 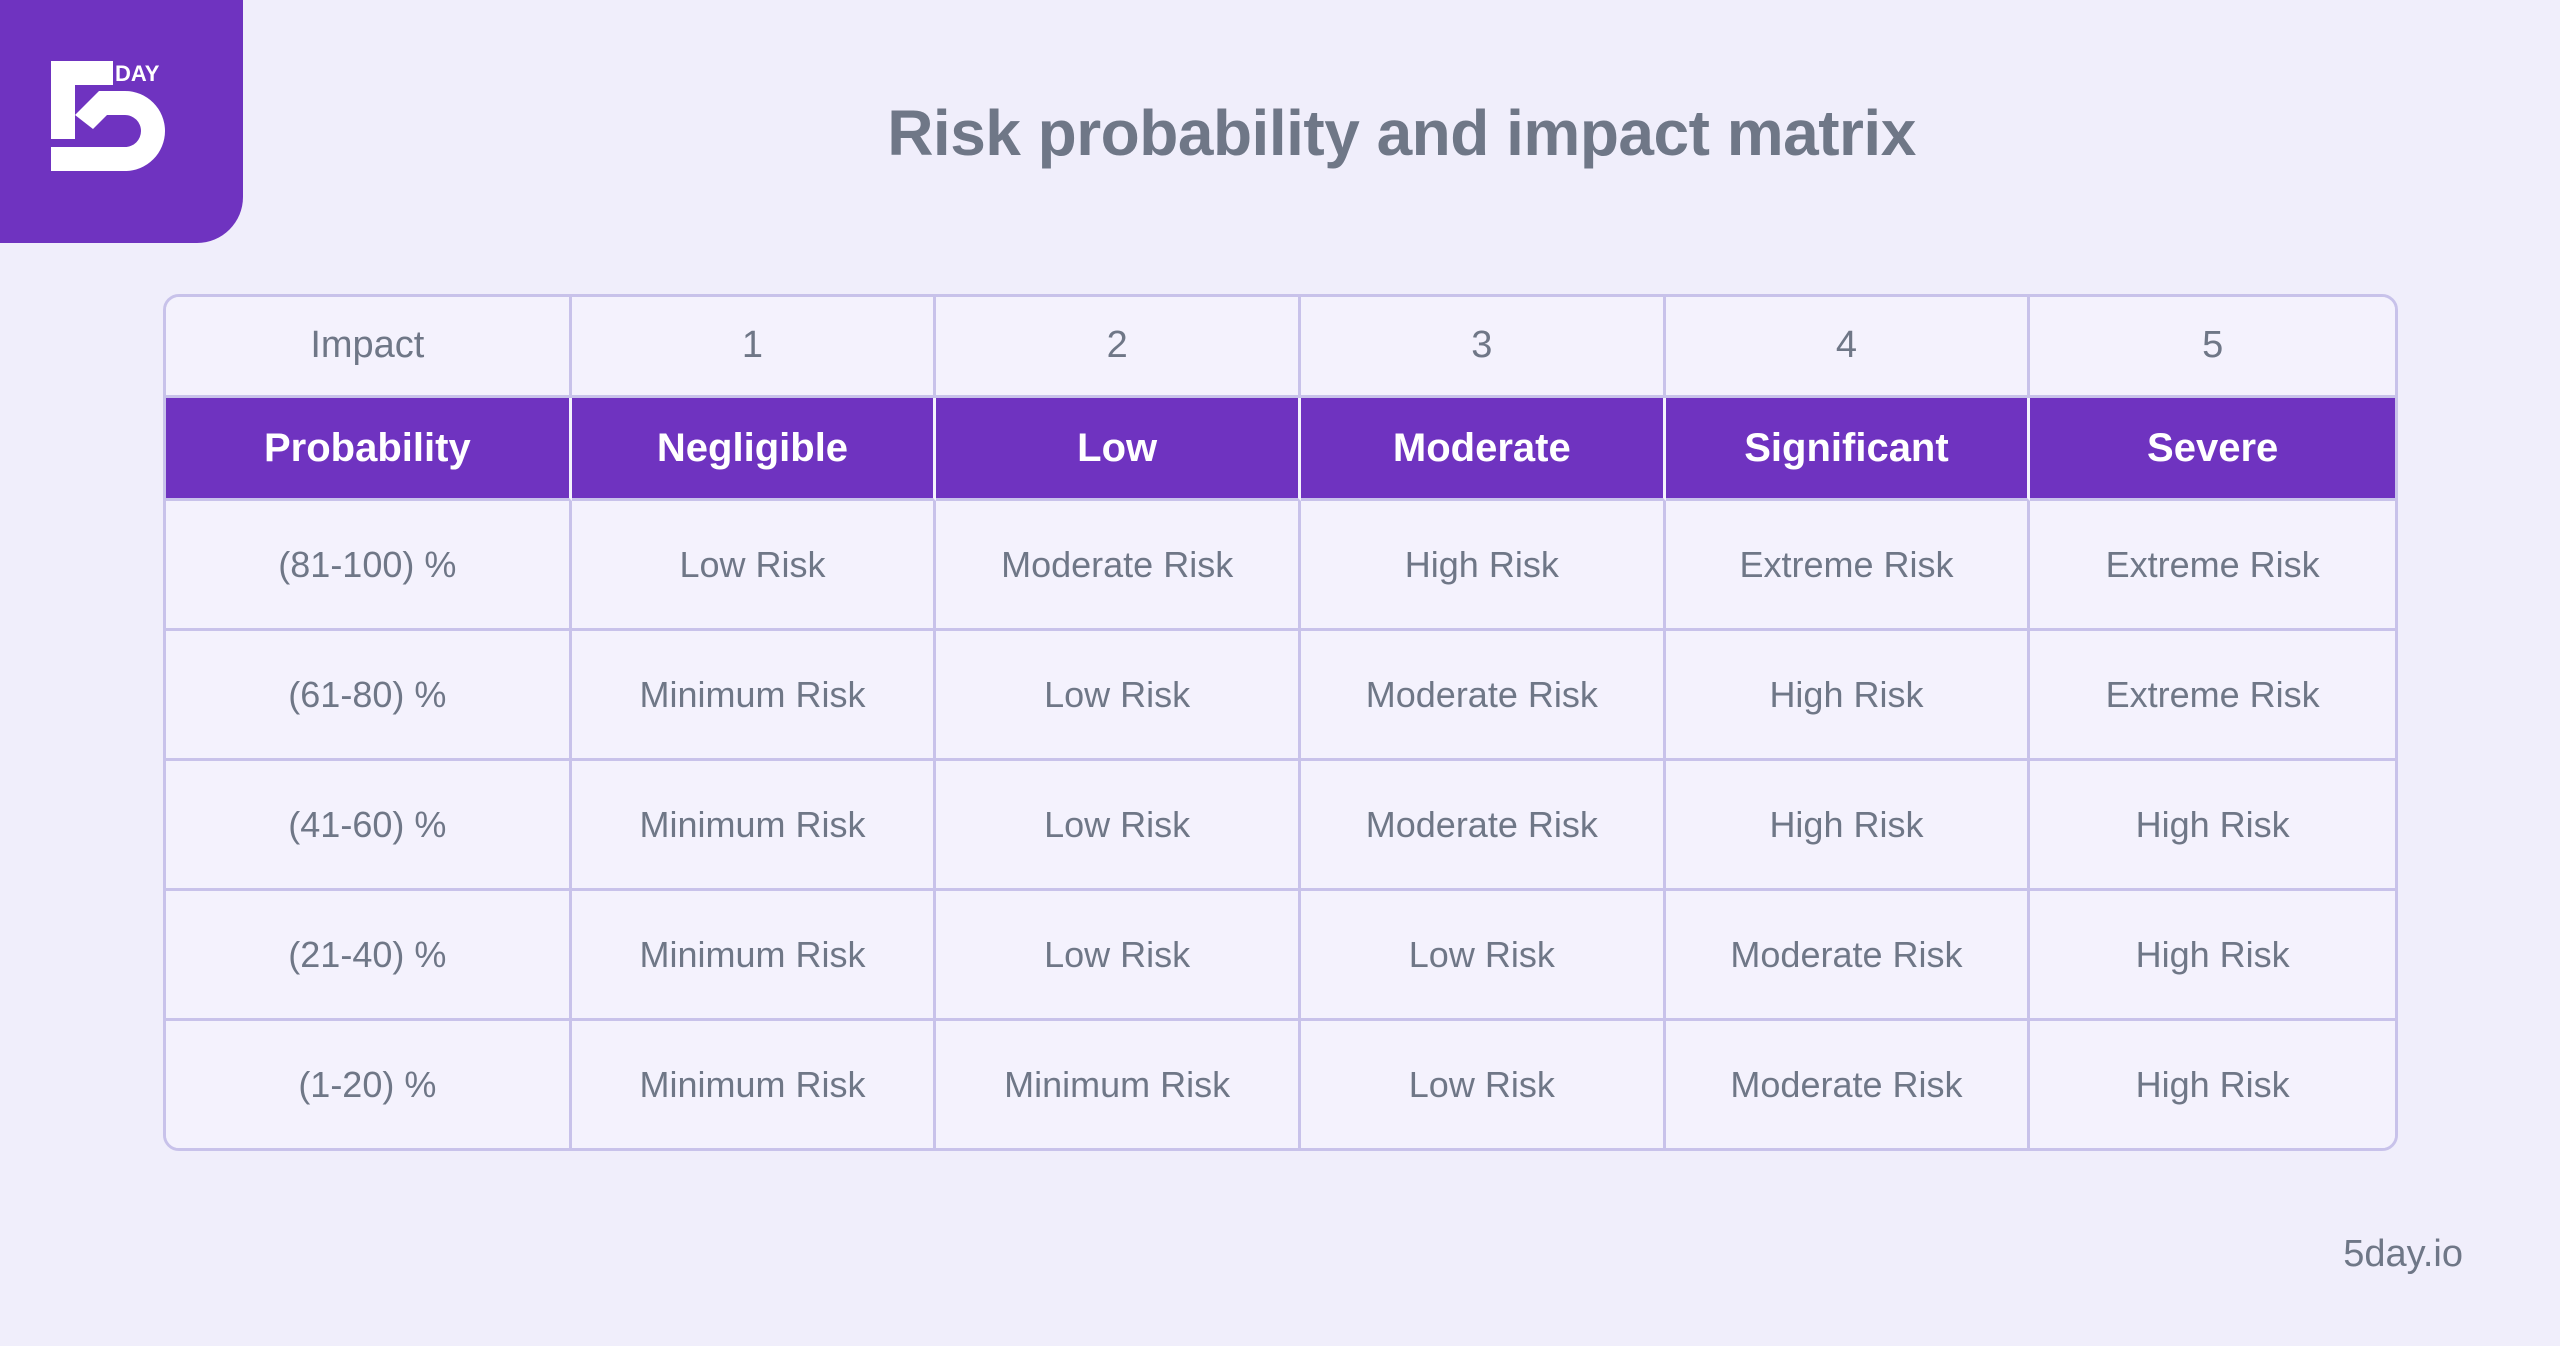 What do you see at coordinates (369, 826) in the screenshot?
I see `probability-band-label: (41-60) %` at bounding box center [369, 826].